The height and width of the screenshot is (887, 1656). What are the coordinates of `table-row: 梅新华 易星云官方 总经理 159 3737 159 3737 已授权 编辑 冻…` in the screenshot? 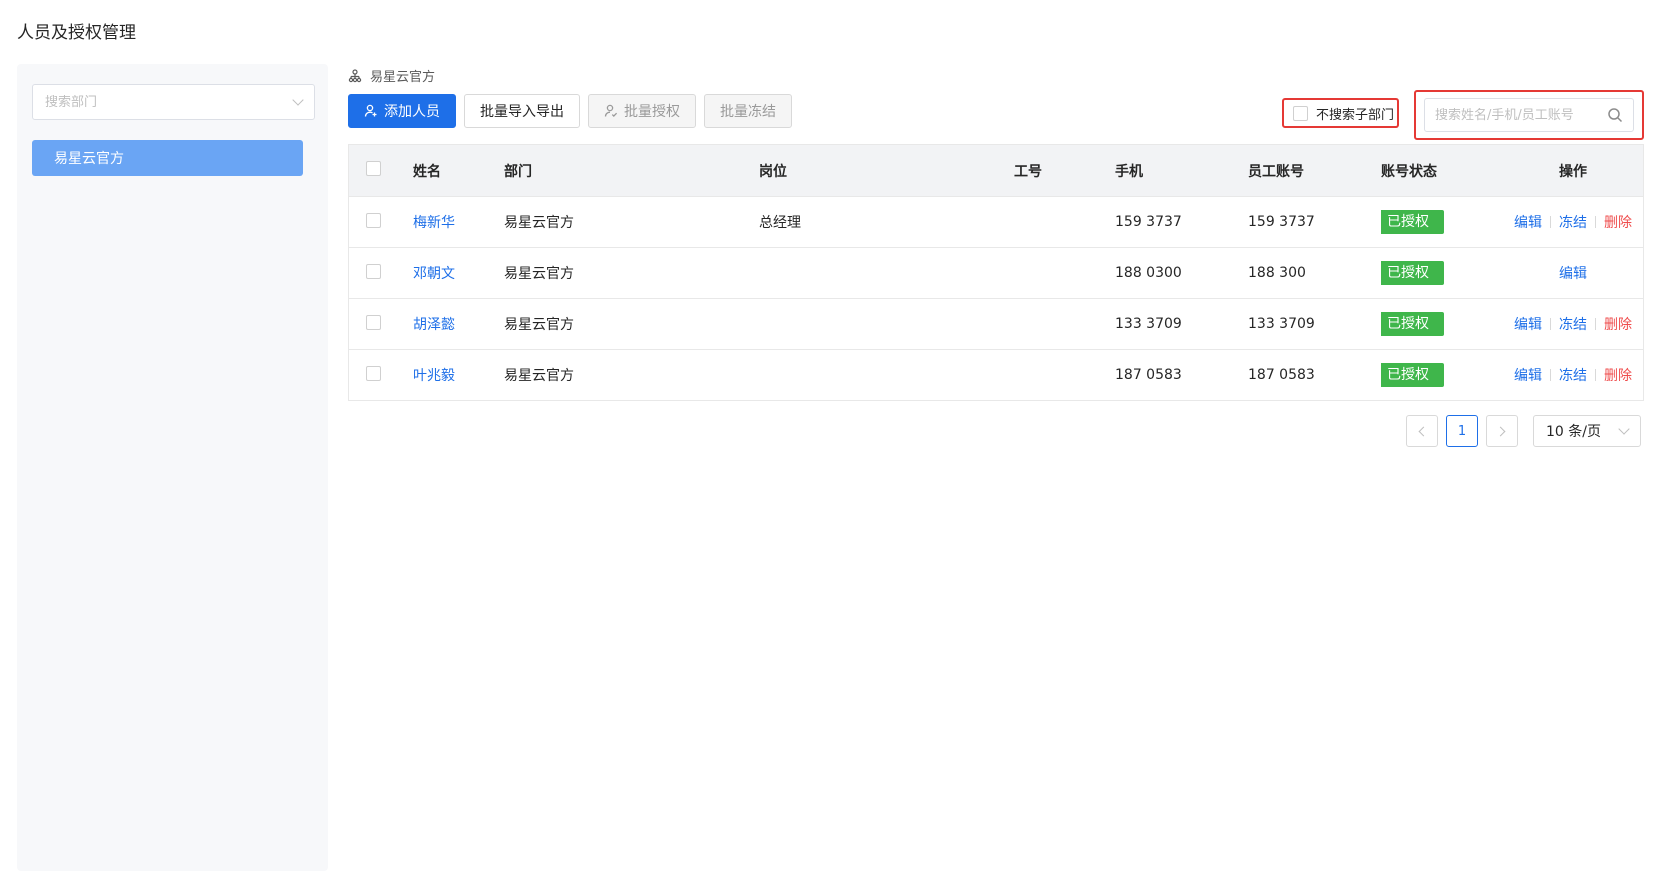 It's located at (996, 221).